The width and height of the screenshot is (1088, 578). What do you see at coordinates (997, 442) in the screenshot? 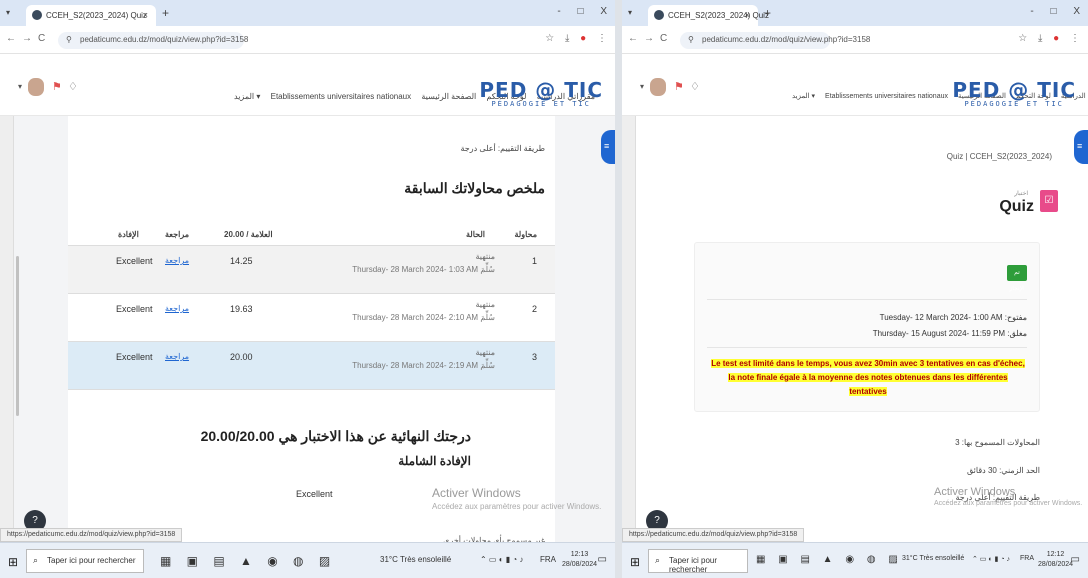
I see `attempts-allowed: المحاولات المسموح بها: 3` at bounding box center [997, 442].